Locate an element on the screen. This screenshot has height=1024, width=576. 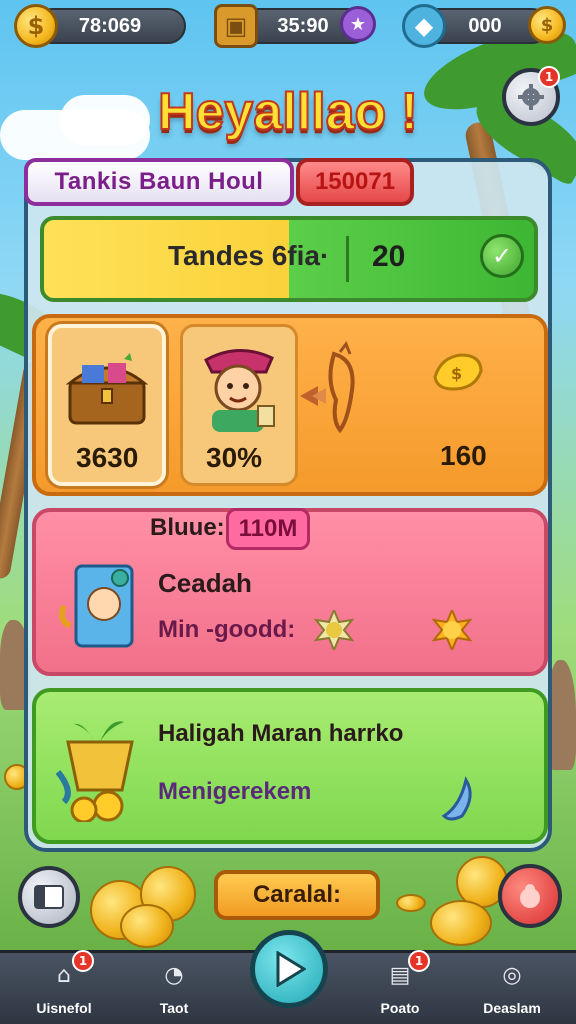
reward-value: 3630 is located at coordinates (107, 457).